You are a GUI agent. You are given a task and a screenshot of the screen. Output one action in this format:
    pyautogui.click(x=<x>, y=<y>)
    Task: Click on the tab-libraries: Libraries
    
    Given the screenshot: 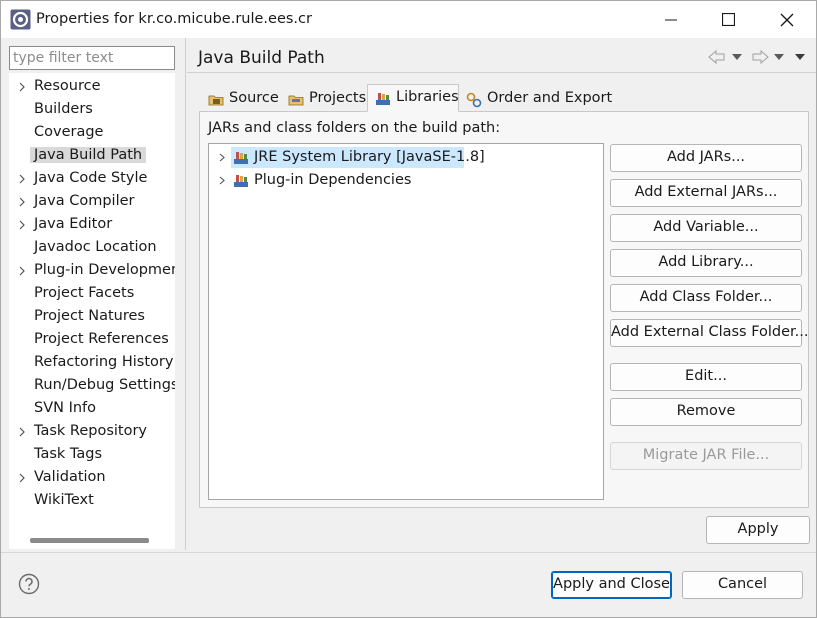 What is the action you would take?
    pyautogui.click(x=413, y=98)
    